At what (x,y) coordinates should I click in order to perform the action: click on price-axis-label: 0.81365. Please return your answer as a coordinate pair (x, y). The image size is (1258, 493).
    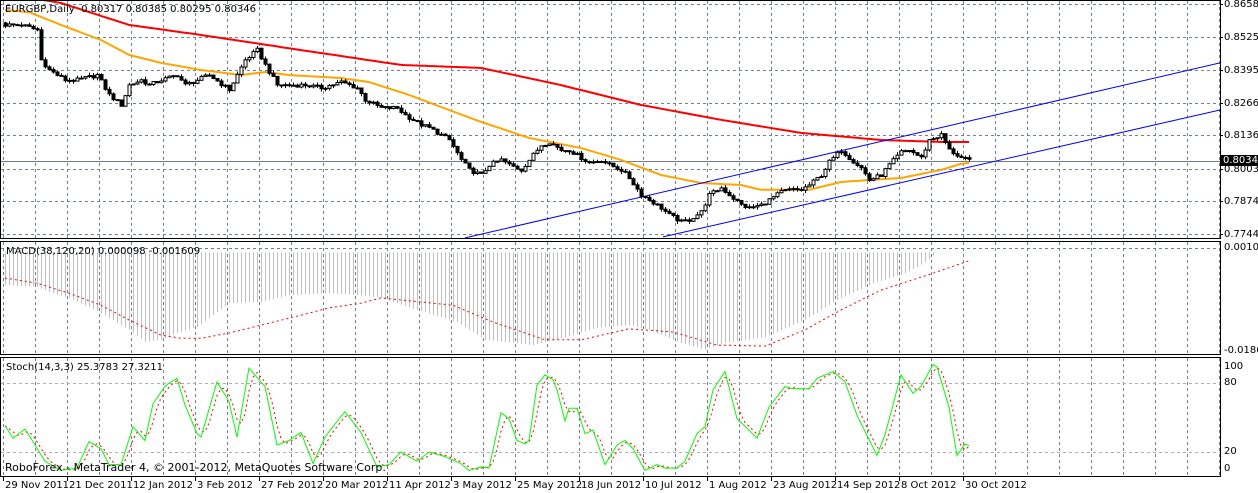
    Looking at the image, I should click on (1241, 136).